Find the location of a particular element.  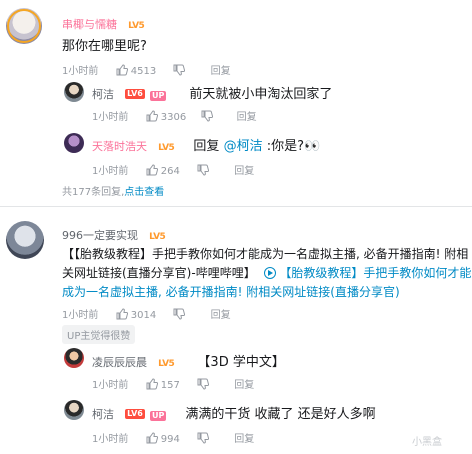

like-count: 994 is located at coordinates (170, 439).